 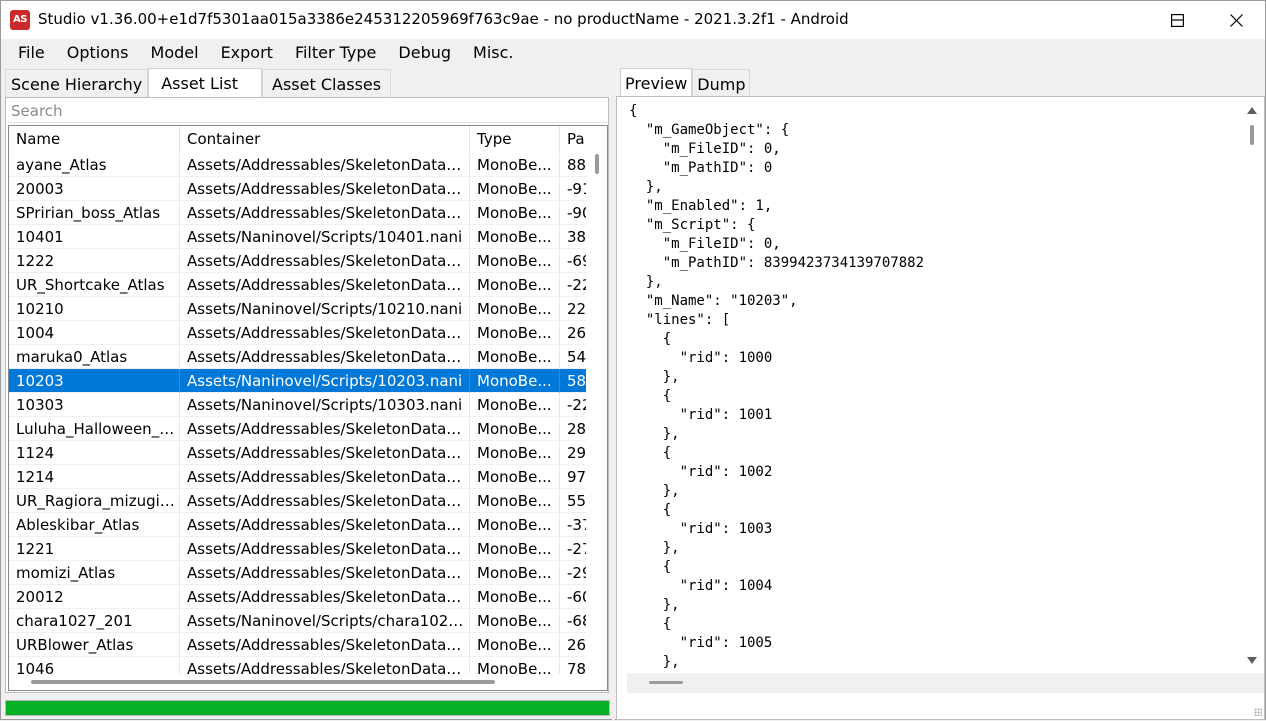 I want to click on preview-horizontal-scrollbar, so click(x=934, y=683).